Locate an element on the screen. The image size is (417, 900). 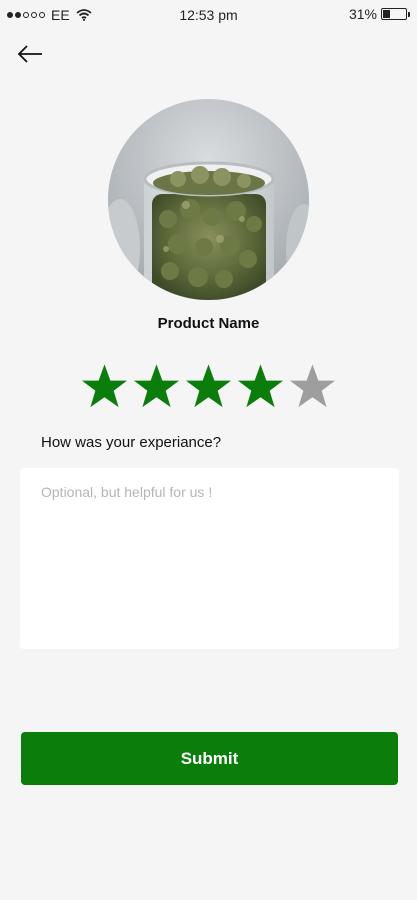
back-button is located at coordinates (30, 54).